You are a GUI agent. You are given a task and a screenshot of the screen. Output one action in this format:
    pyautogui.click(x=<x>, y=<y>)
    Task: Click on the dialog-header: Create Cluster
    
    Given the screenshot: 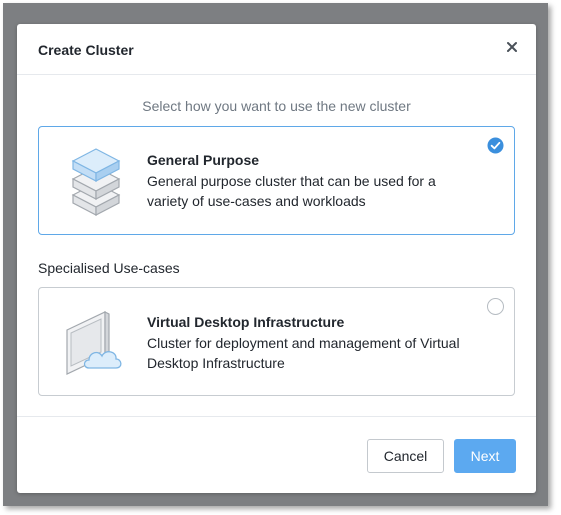 What is the action you would take?
    pyautogui.click(x=276, y=49)
    